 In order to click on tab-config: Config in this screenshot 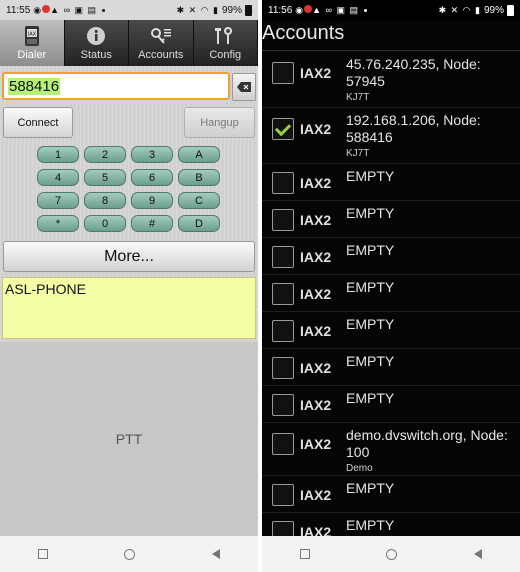, I will do `click(226, 43)`.